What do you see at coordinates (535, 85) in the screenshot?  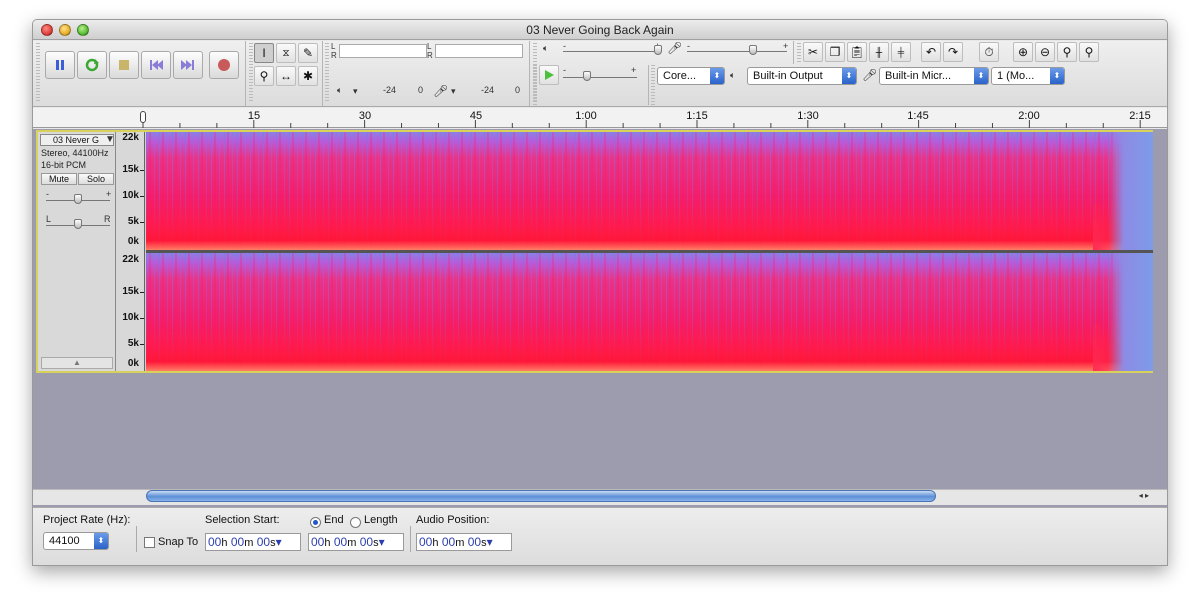 I see `transcription-grip` at bounding box center [535, 85].